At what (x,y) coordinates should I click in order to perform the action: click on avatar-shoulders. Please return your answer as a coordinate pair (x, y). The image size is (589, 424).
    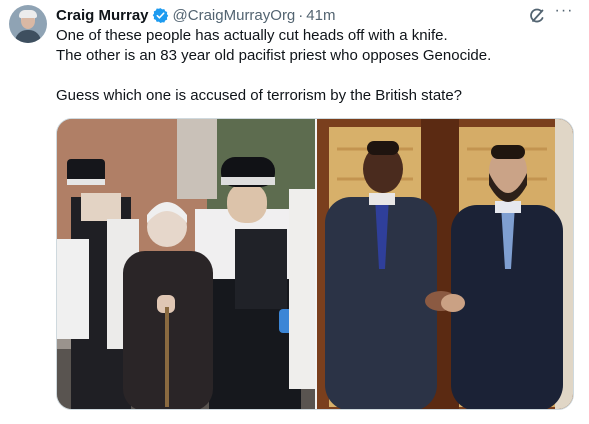
    Looking at the image, I should click on (28, 36).